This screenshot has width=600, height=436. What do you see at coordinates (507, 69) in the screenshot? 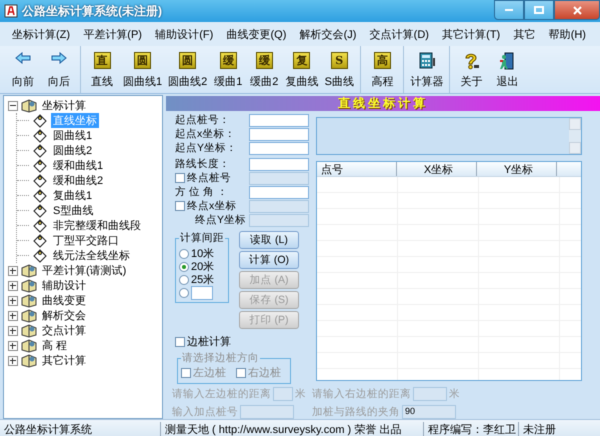
I see `toolbar-button: 退出` at bounding box center [507, 69].